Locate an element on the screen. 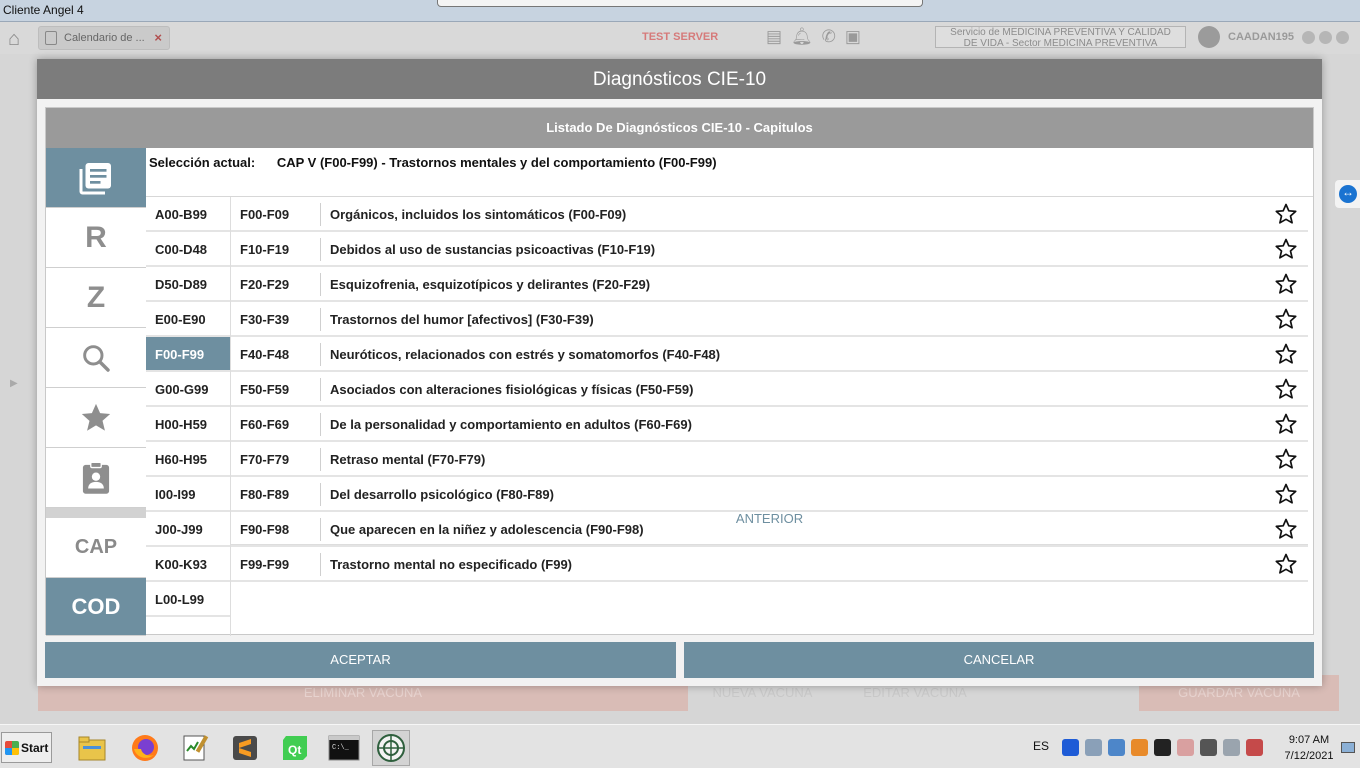 The image size is (1360, 768). selection-label: Selección actual: is located at coordinates (202, 162).